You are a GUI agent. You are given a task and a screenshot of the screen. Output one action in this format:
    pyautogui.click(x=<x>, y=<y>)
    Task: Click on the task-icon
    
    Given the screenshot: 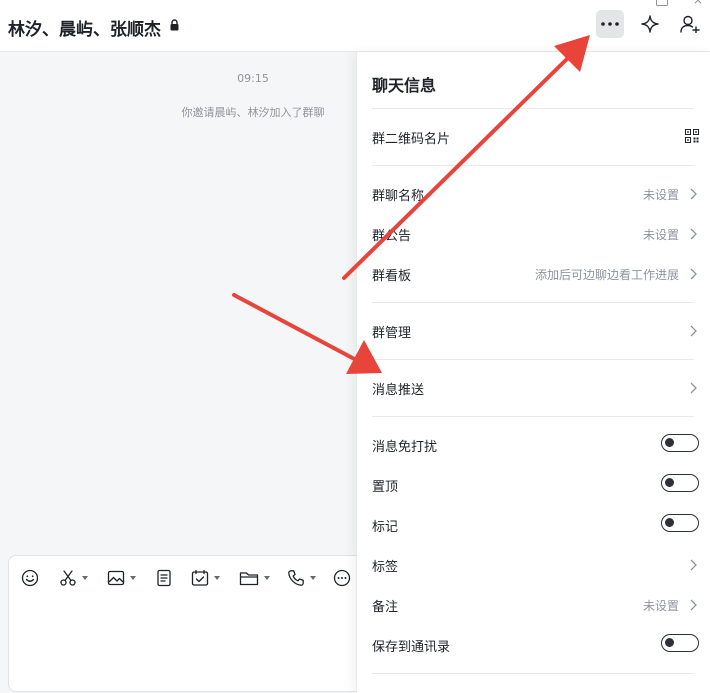 What is the action you would take?
    pyautogui.click(x=200, y=577)
    